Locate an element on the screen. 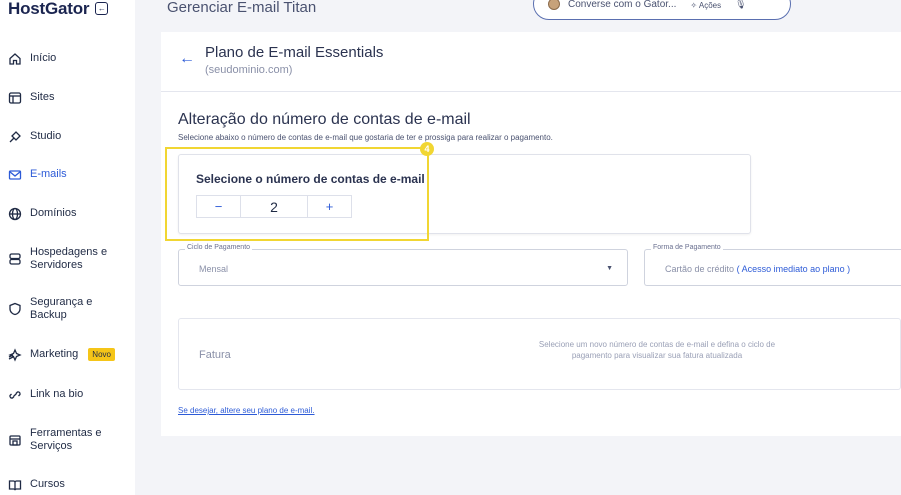 The width and height of the screenshot is (901, 495). collapse-sidebar-icon: ← is located at coordinates (102, 8).